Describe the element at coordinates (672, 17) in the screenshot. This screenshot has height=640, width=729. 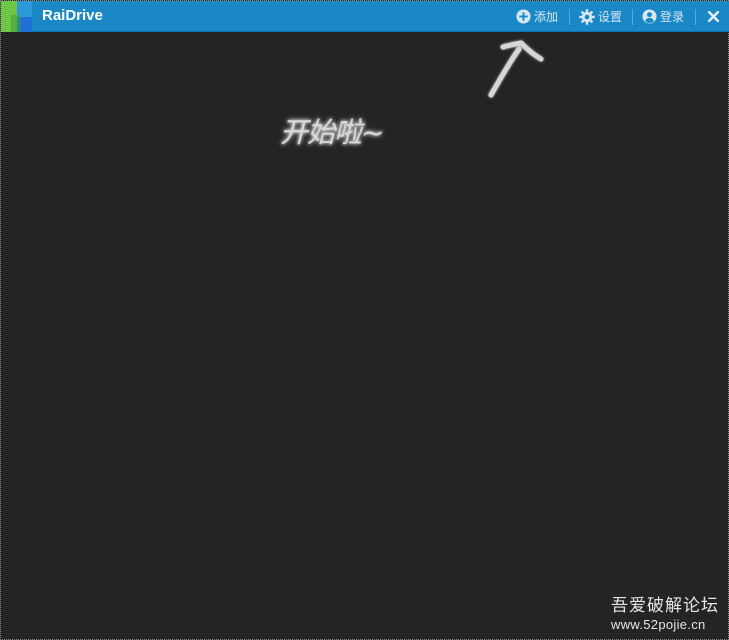
I see `login-button-label: 登录` at that location.